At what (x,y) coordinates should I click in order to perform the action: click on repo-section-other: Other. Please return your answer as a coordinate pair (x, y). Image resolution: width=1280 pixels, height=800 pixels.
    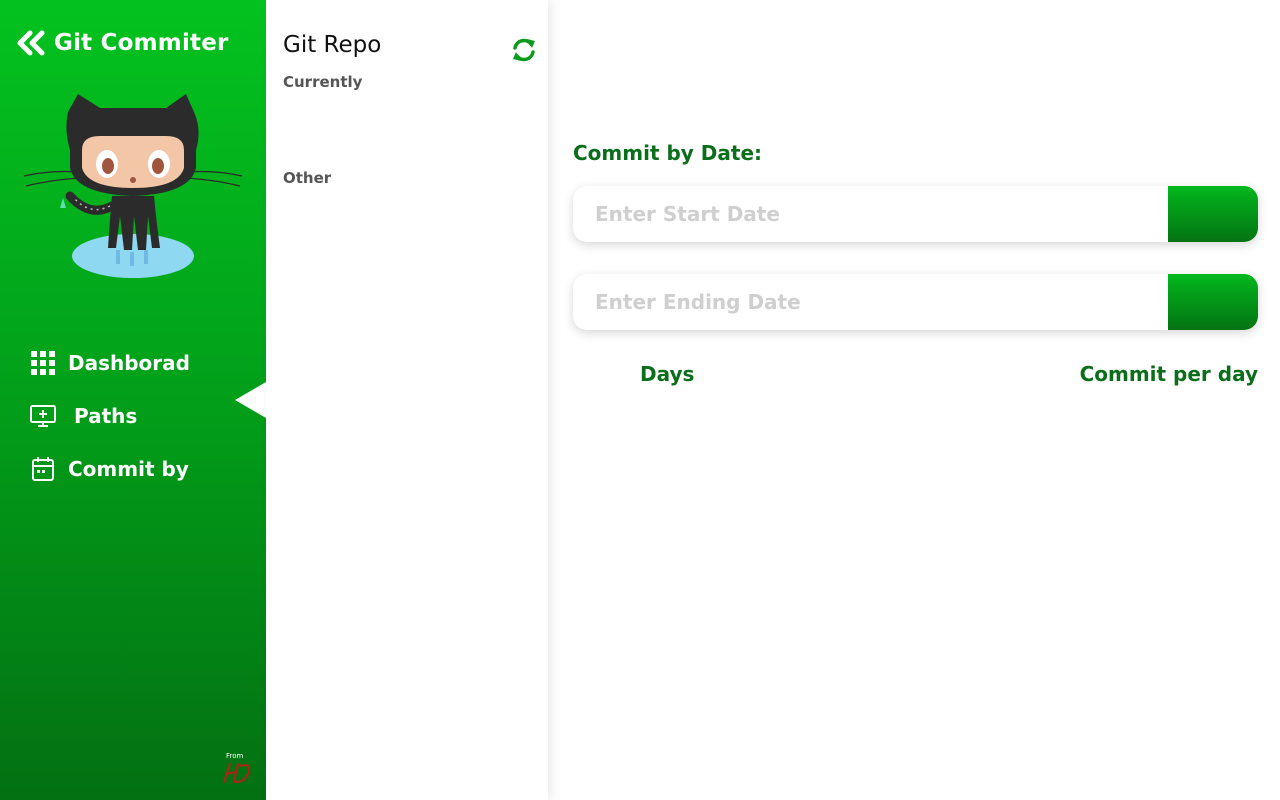
    Looking at the image, I should click on (307, 178).